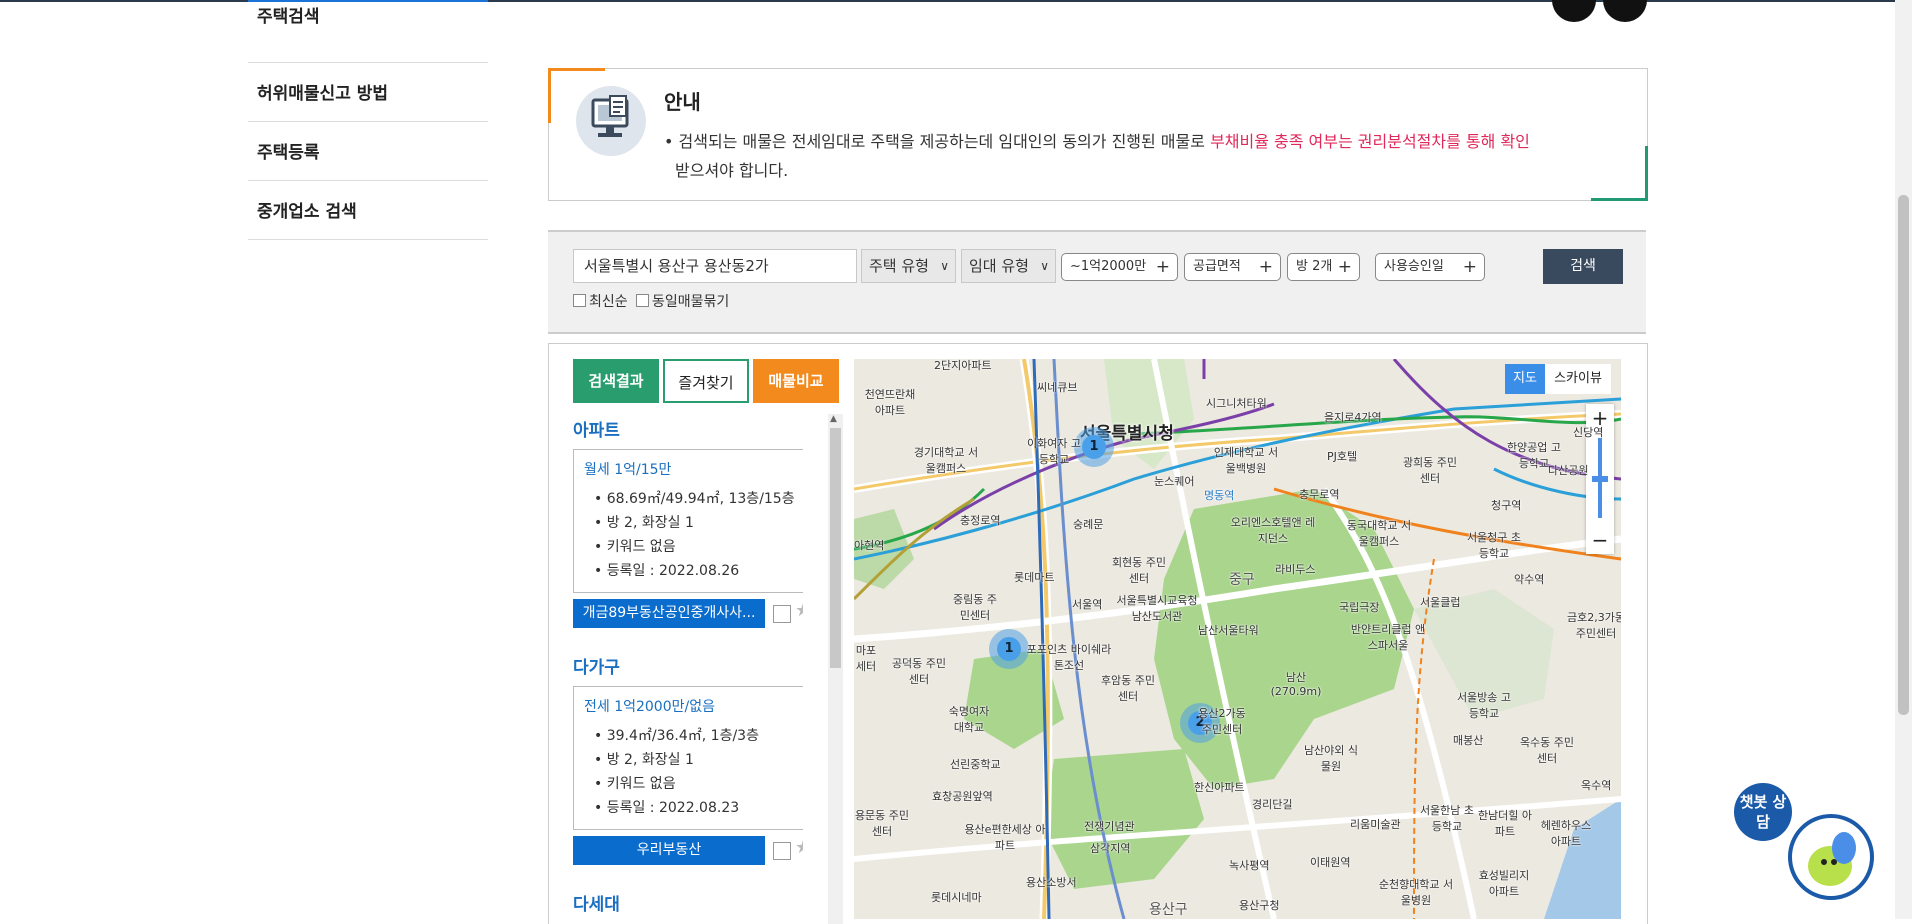 This screenshot has width=1912, height=924. Describe the element at coordinates (1128, 688) in the screenshot. I see `map-label: 후암동 주민센터` at that location.